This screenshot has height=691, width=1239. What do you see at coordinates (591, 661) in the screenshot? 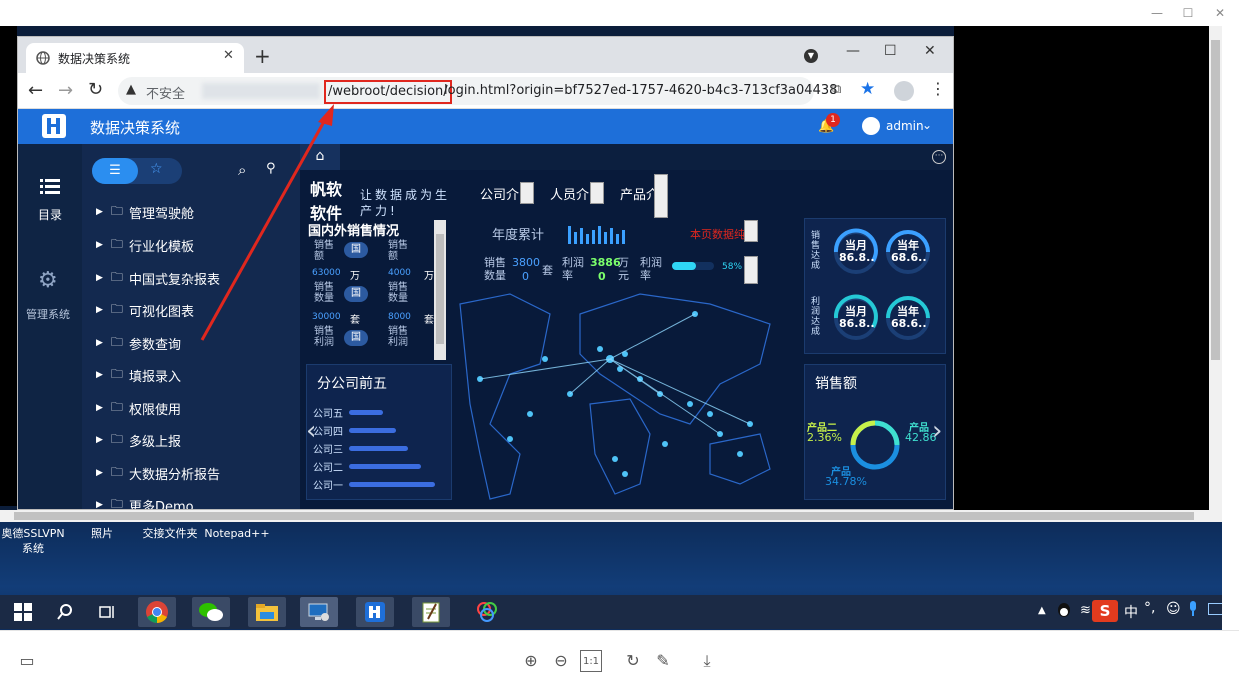
I see `actual-size-icon: 1:1` at bounding box center [591, 661].